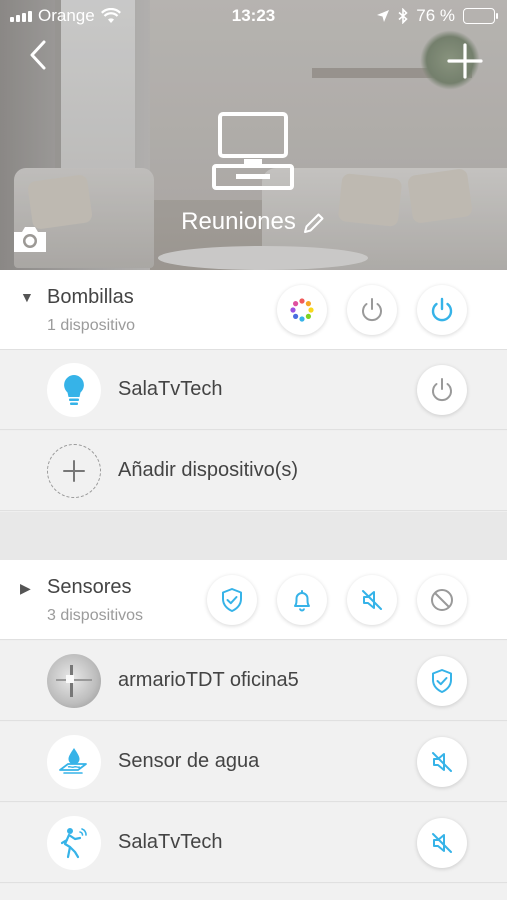 This screenshot has height=900, width=507. What do you see at coordinates (91, 325) in the screenshot?
I see `group-device-count: 1 dispositivo` at bounding box center [91, 325].